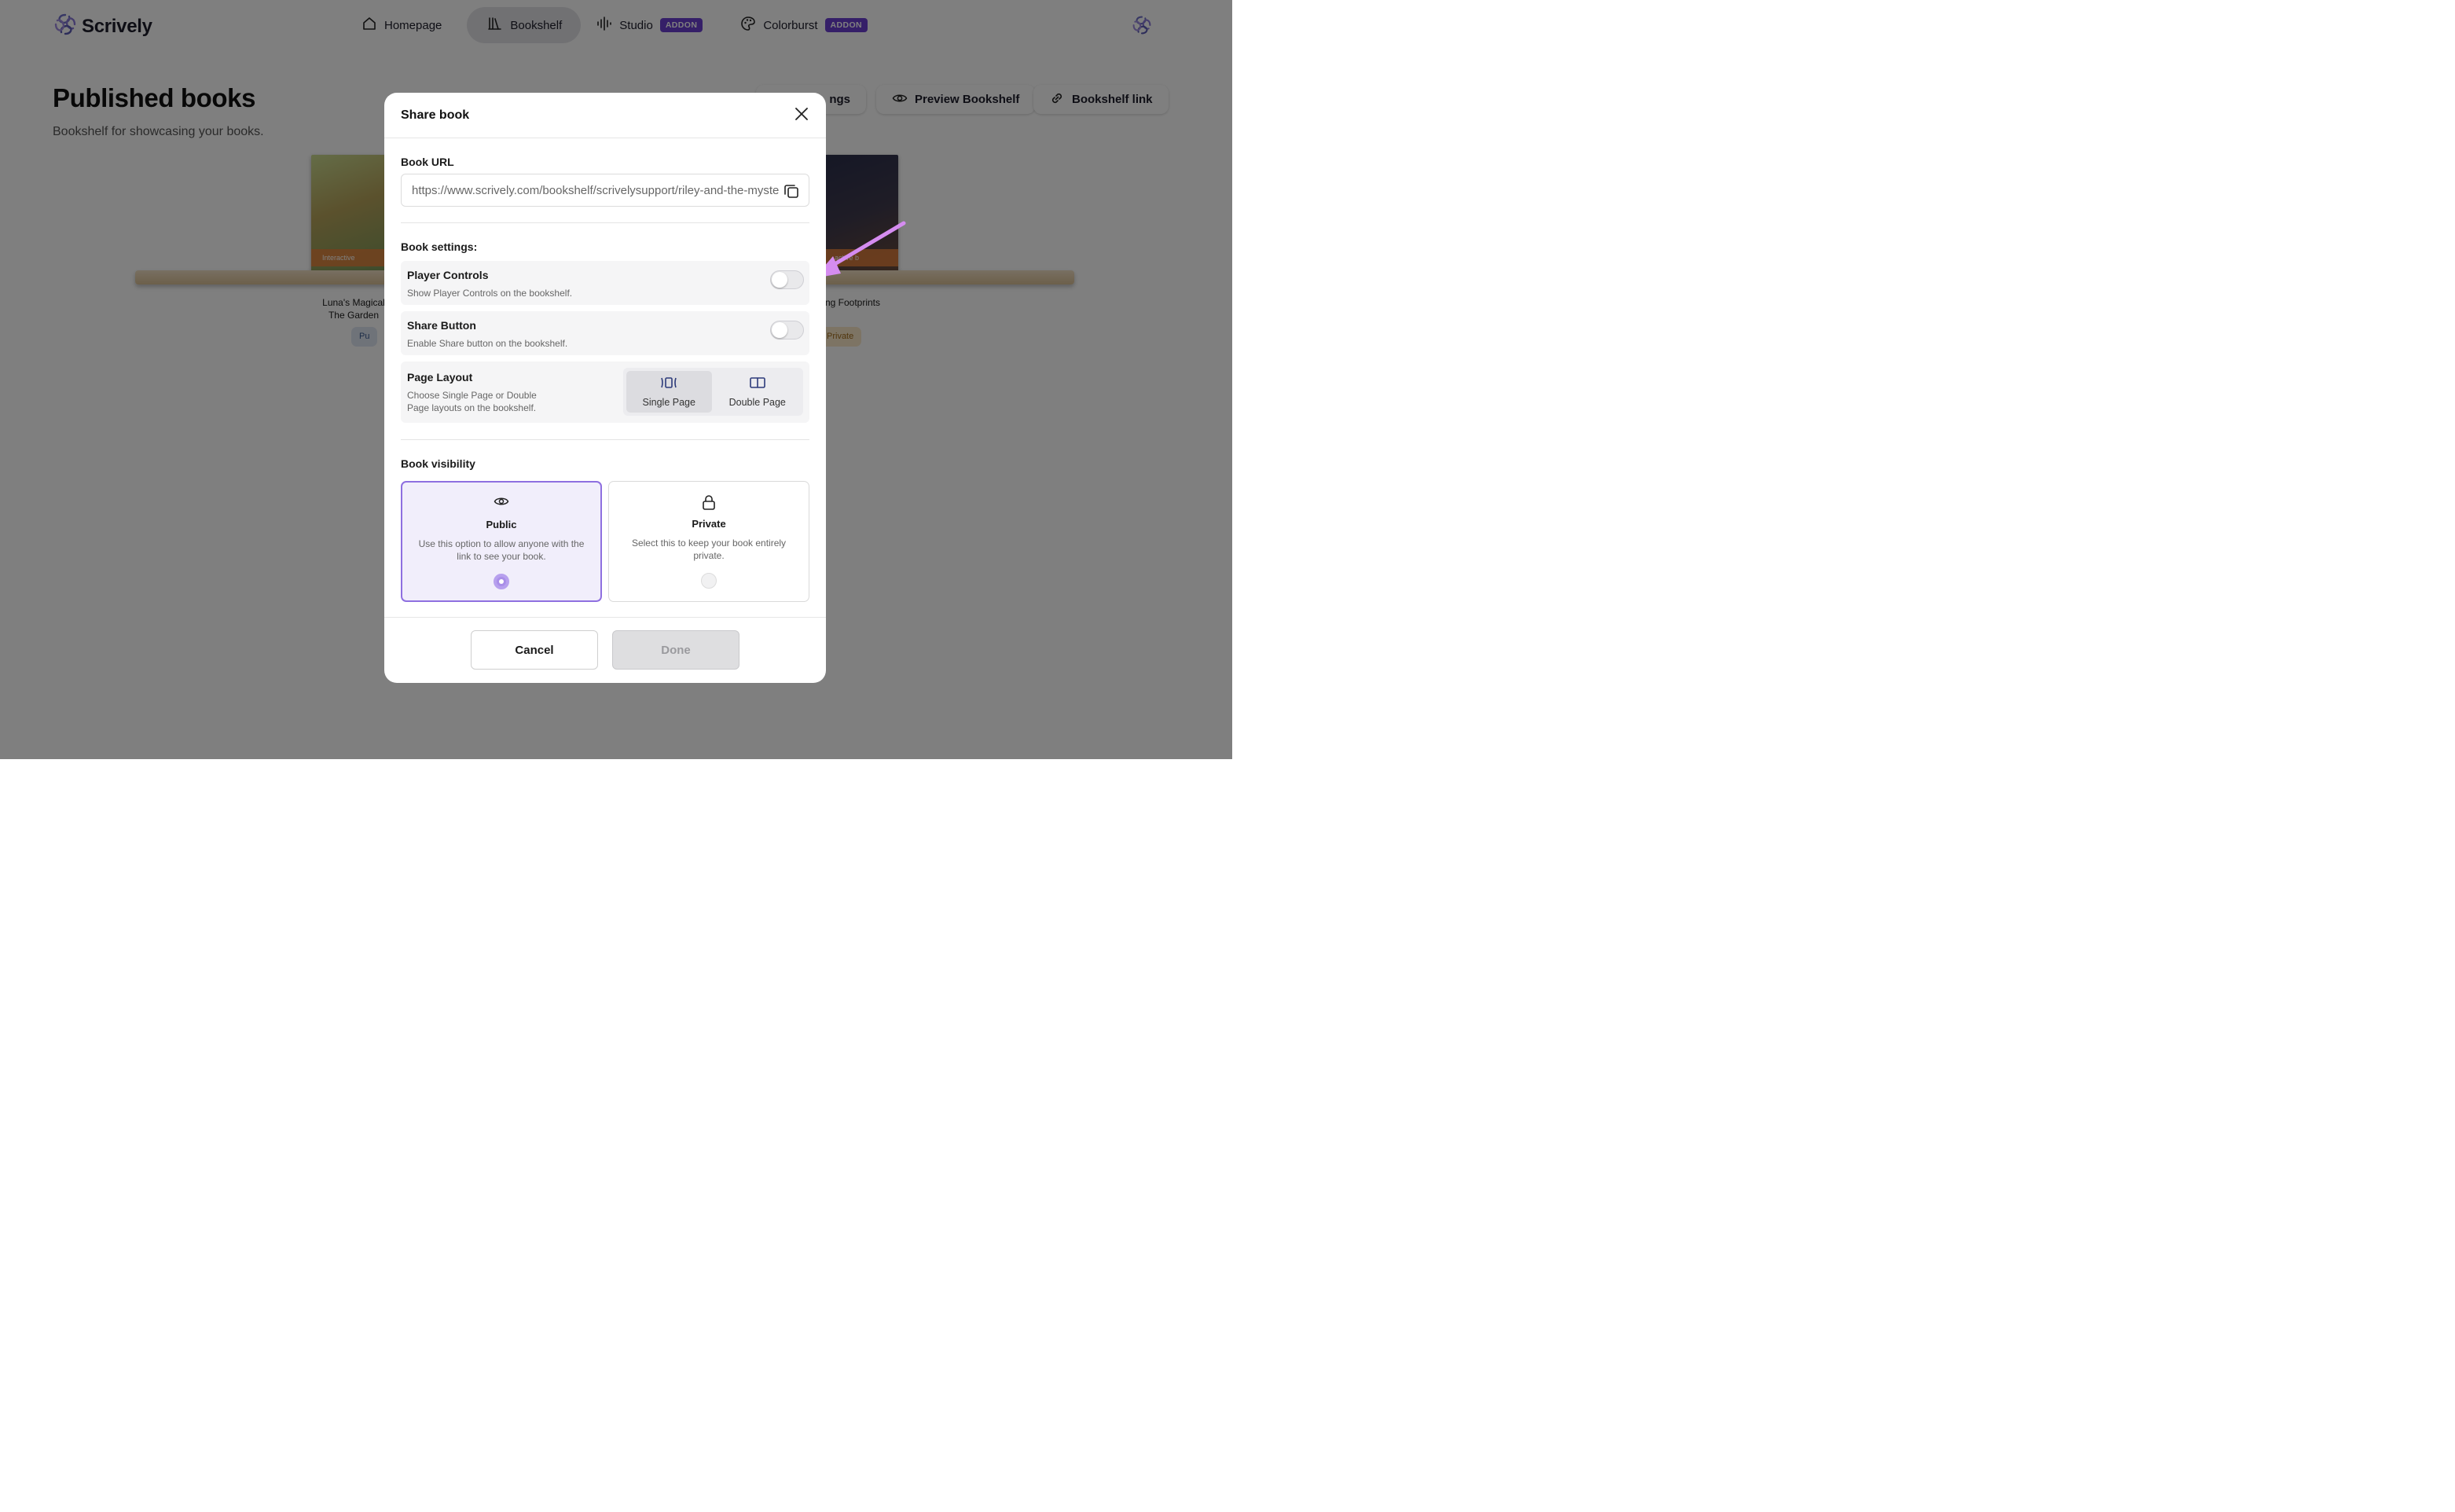 The image size is (2455, 1512). I want to click on setting-title: Page Layout, so click(440, 378).